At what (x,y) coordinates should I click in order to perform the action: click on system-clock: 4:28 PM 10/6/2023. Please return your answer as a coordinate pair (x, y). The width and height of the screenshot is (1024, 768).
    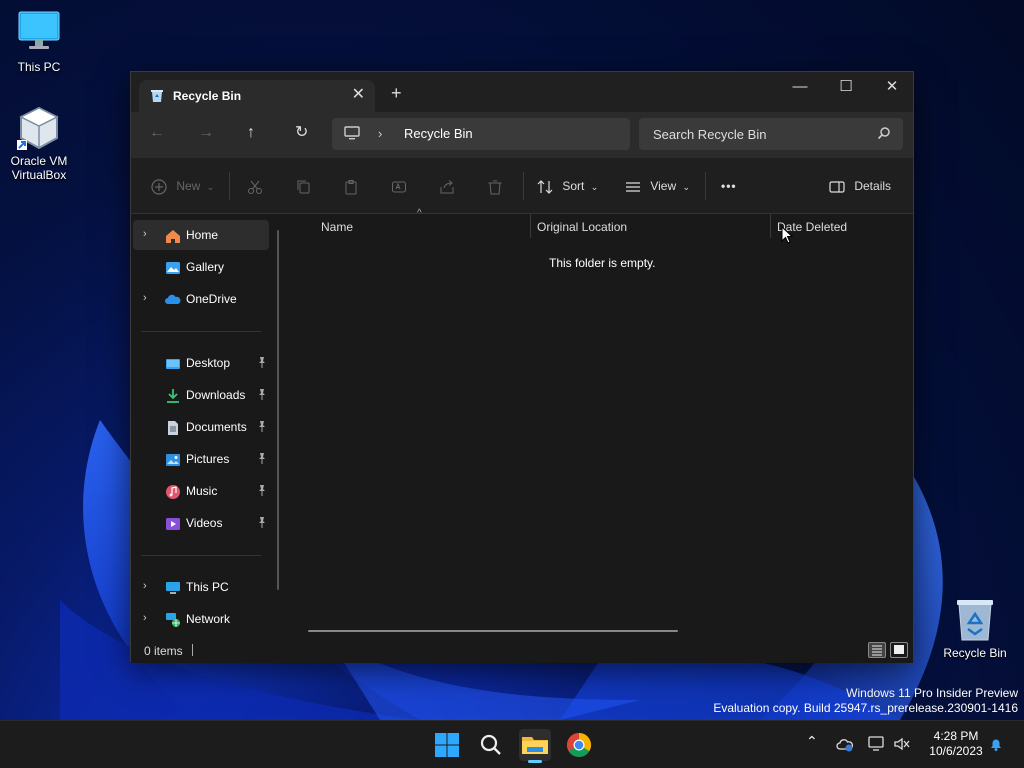
    Looking at the image, I should click on (956, 744).